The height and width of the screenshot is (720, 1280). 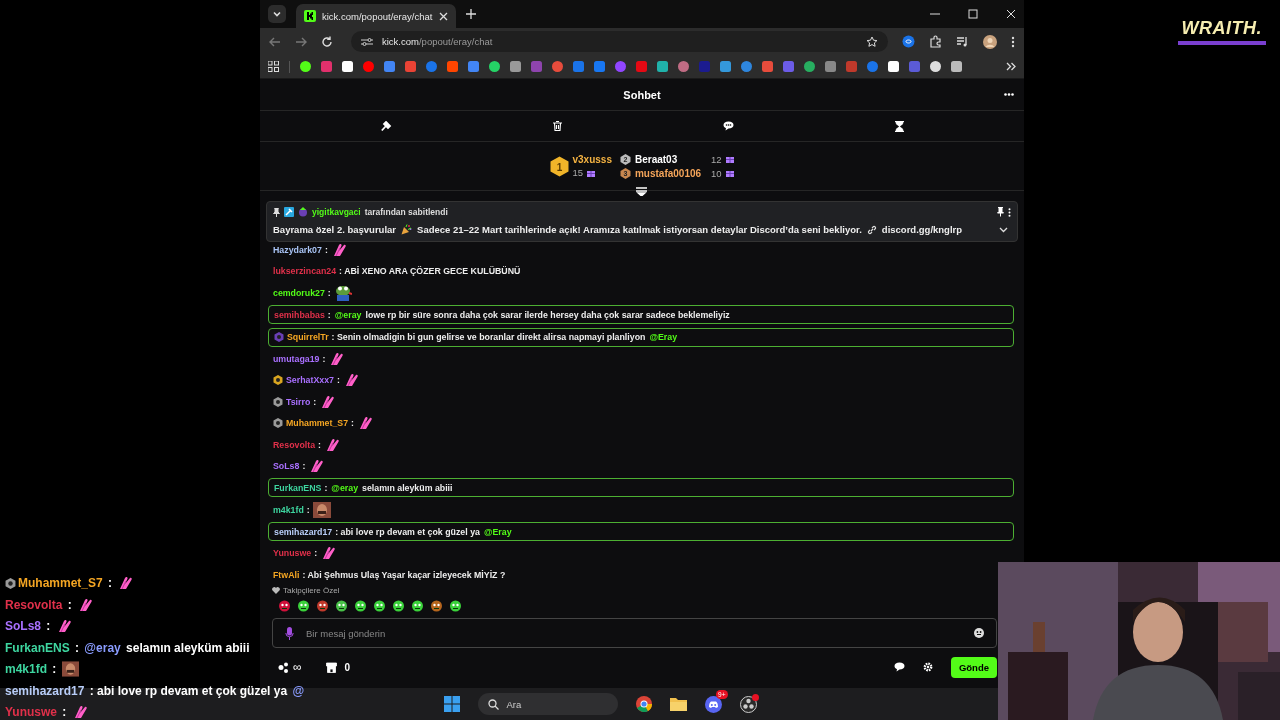 I want to click on folder-icon, so click(x=678, y=704).